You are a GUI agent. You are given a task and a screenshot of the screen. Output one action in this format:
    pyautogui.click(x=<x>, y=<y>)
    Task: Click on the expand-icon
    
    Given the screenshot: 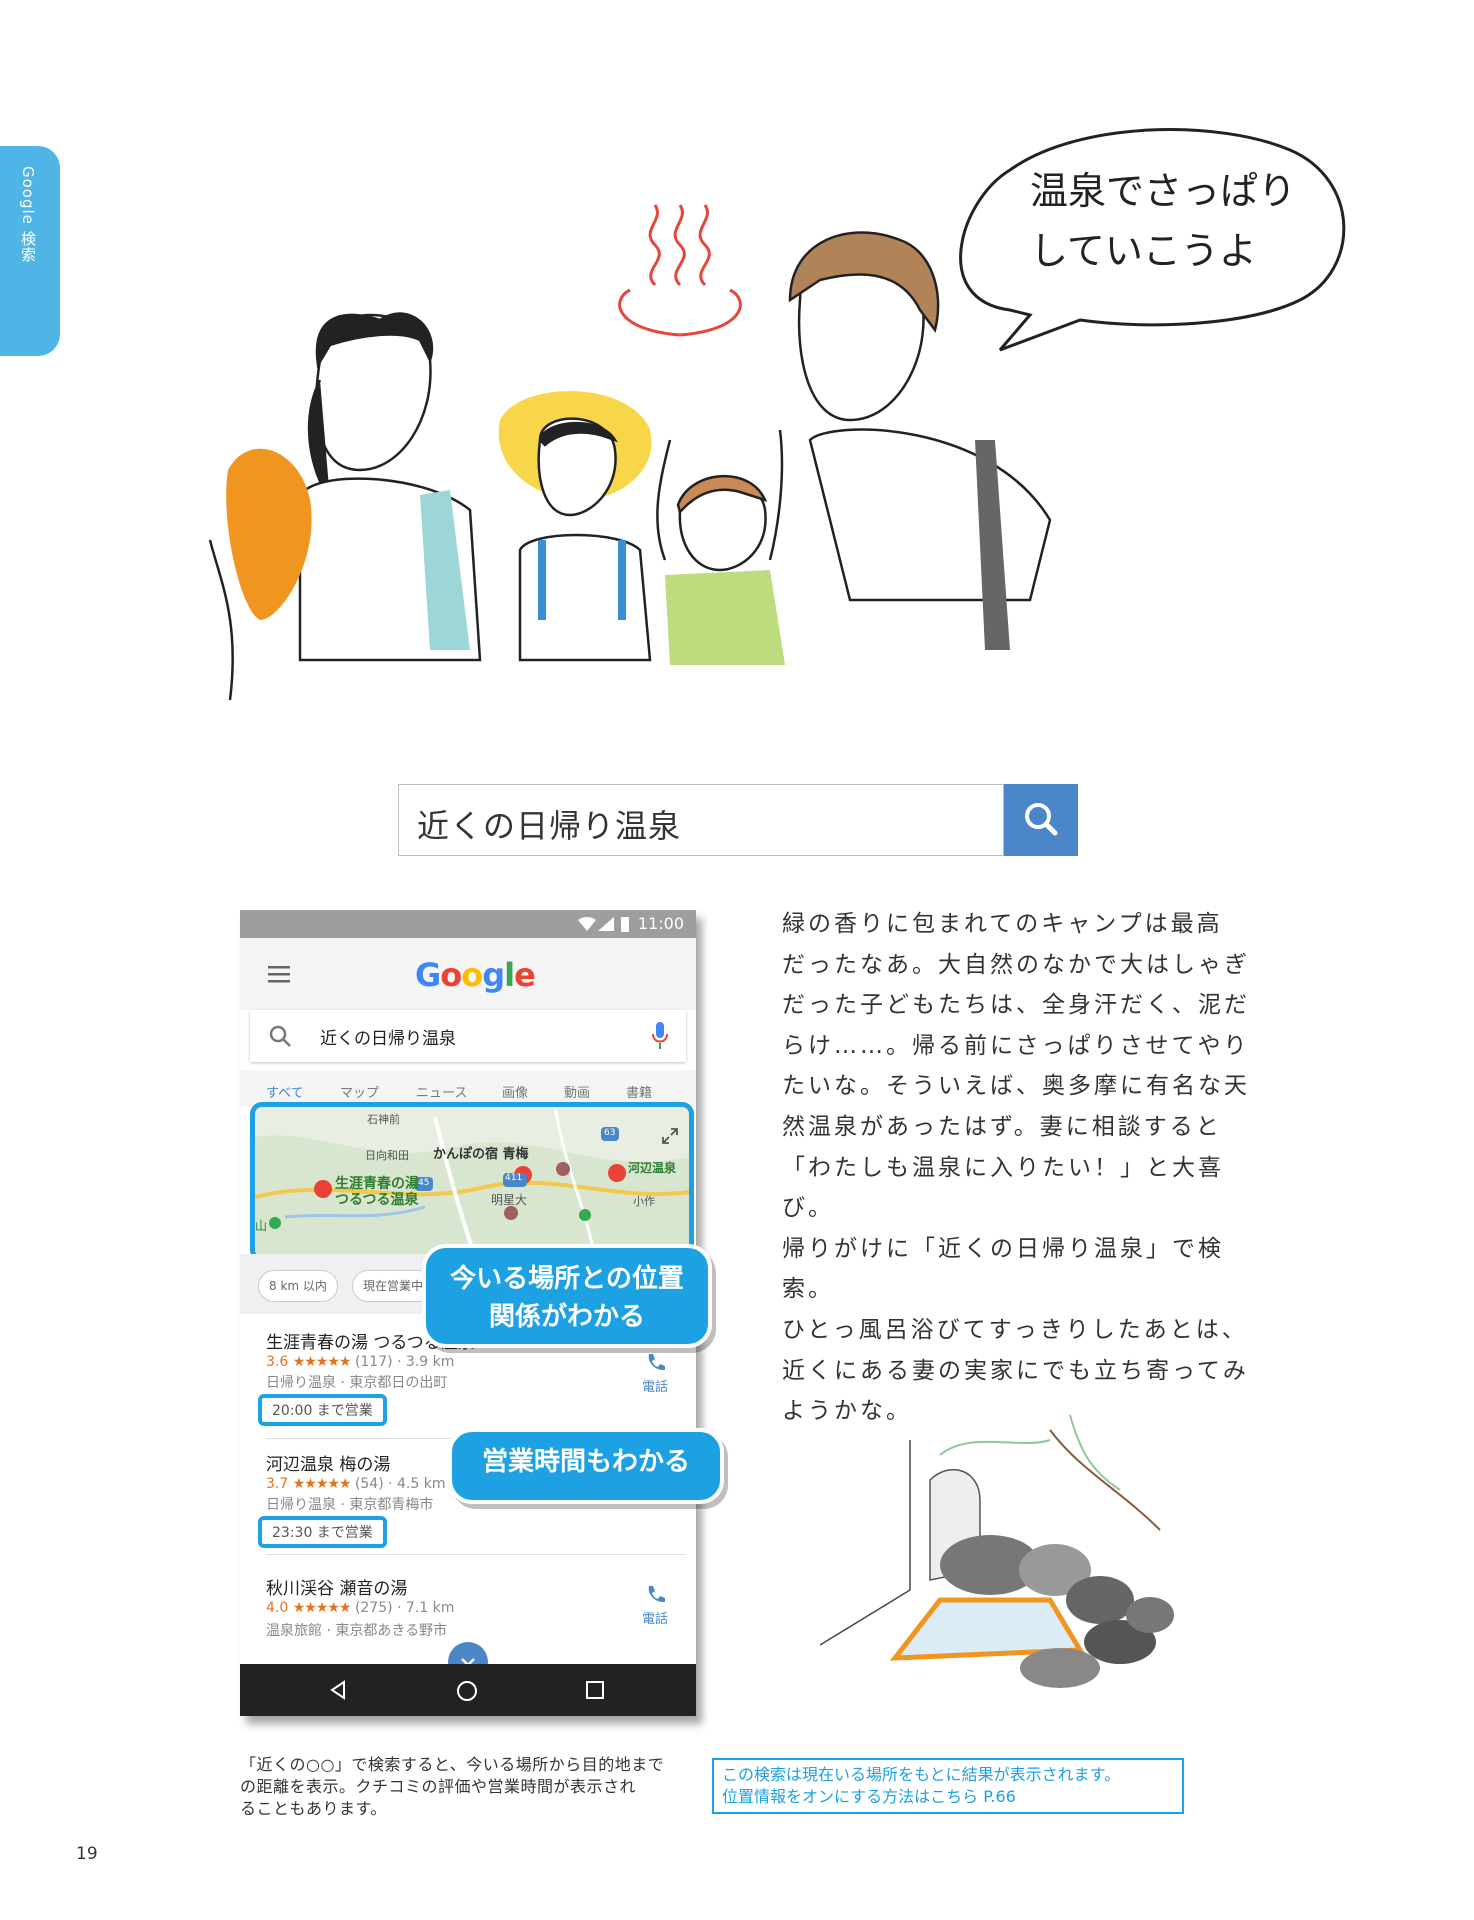 What is the action you would take?
    pyautogui.click(x=670, y=1136)
    